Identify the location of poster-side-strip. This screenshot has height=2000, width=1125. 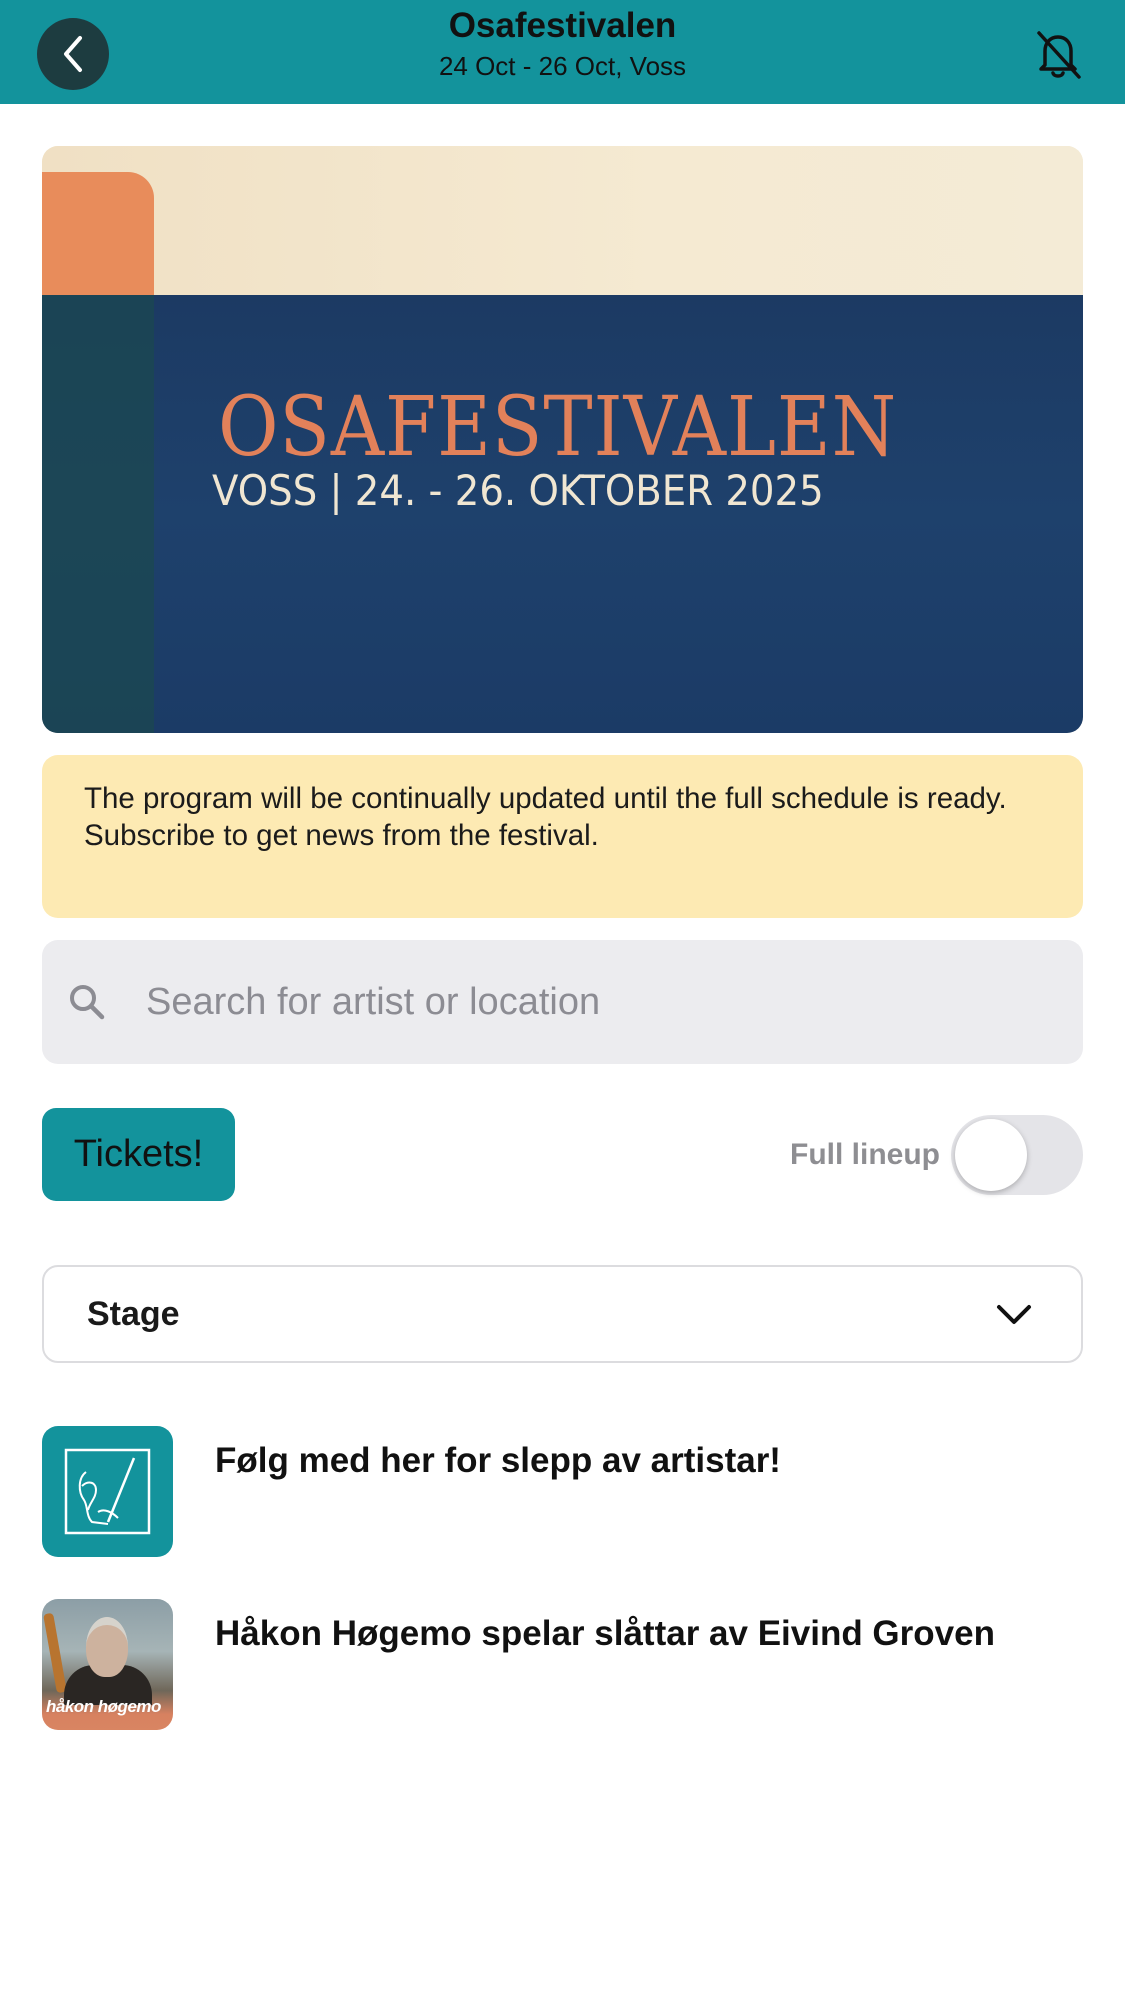
(98, 514).